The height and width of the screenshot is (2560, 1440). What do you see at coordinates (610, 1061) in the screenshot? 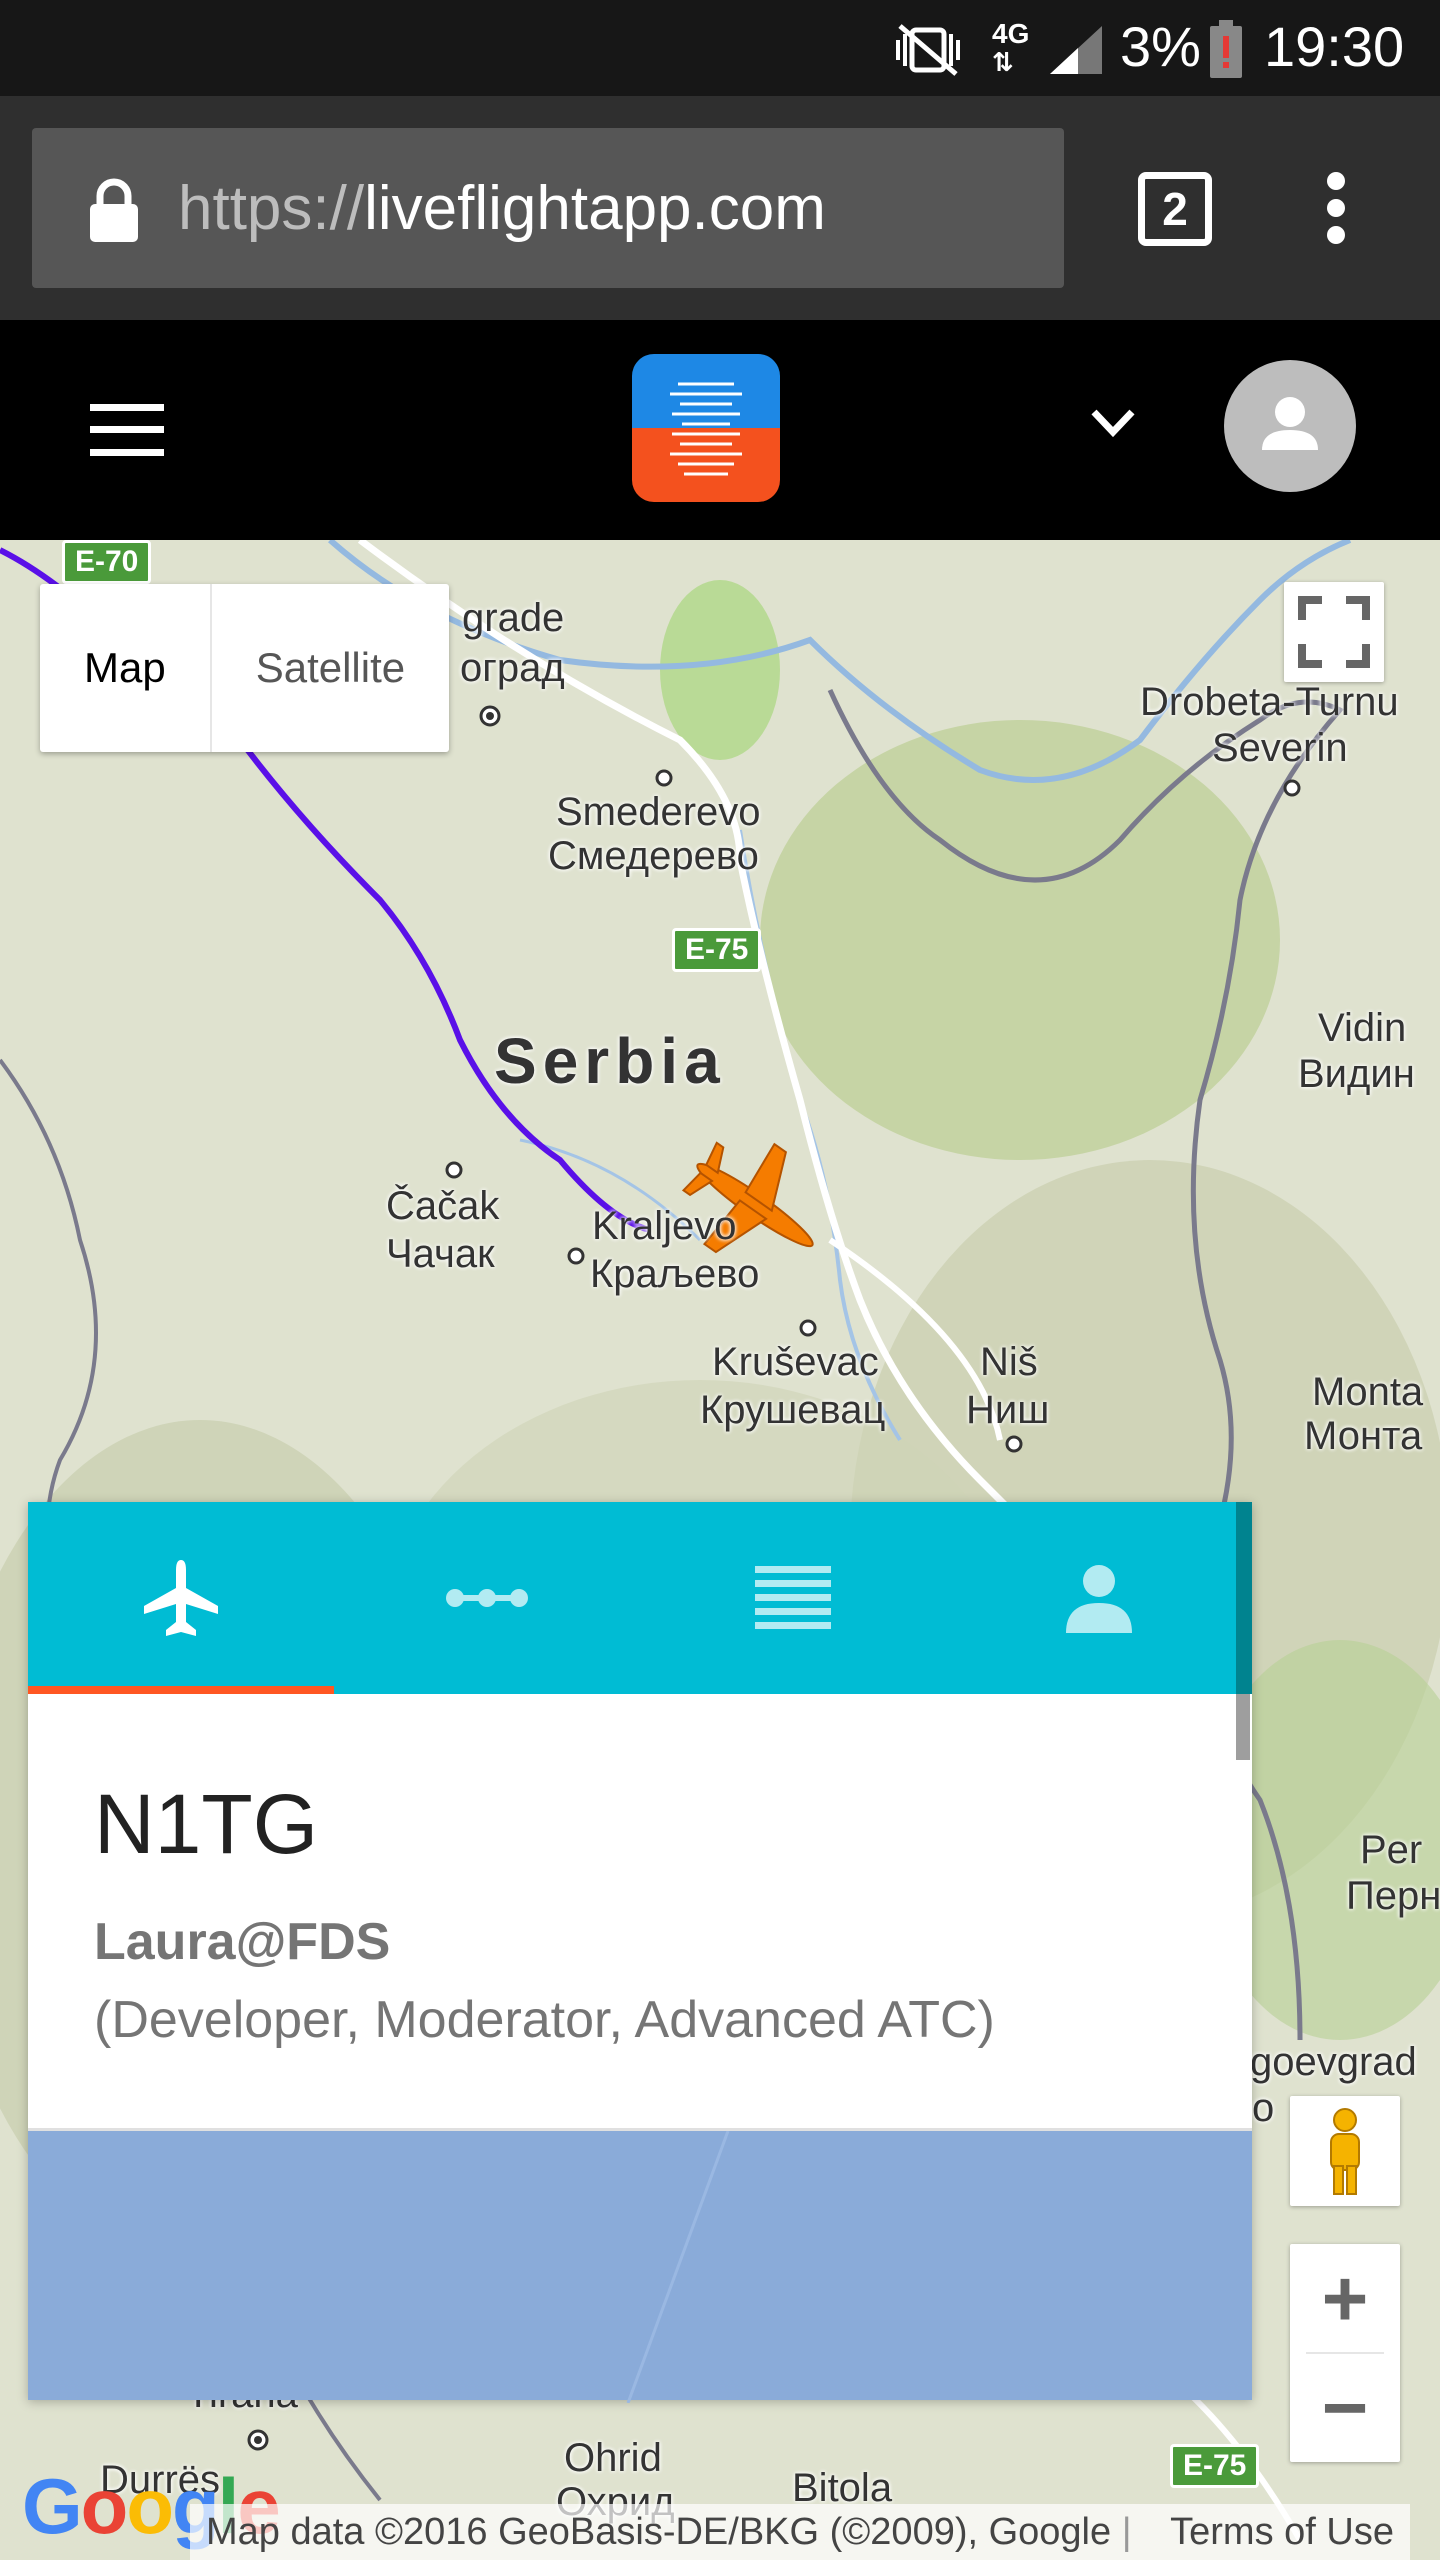
I see `map-label-serbia: Serbia` at bounding box center [610, 1061].